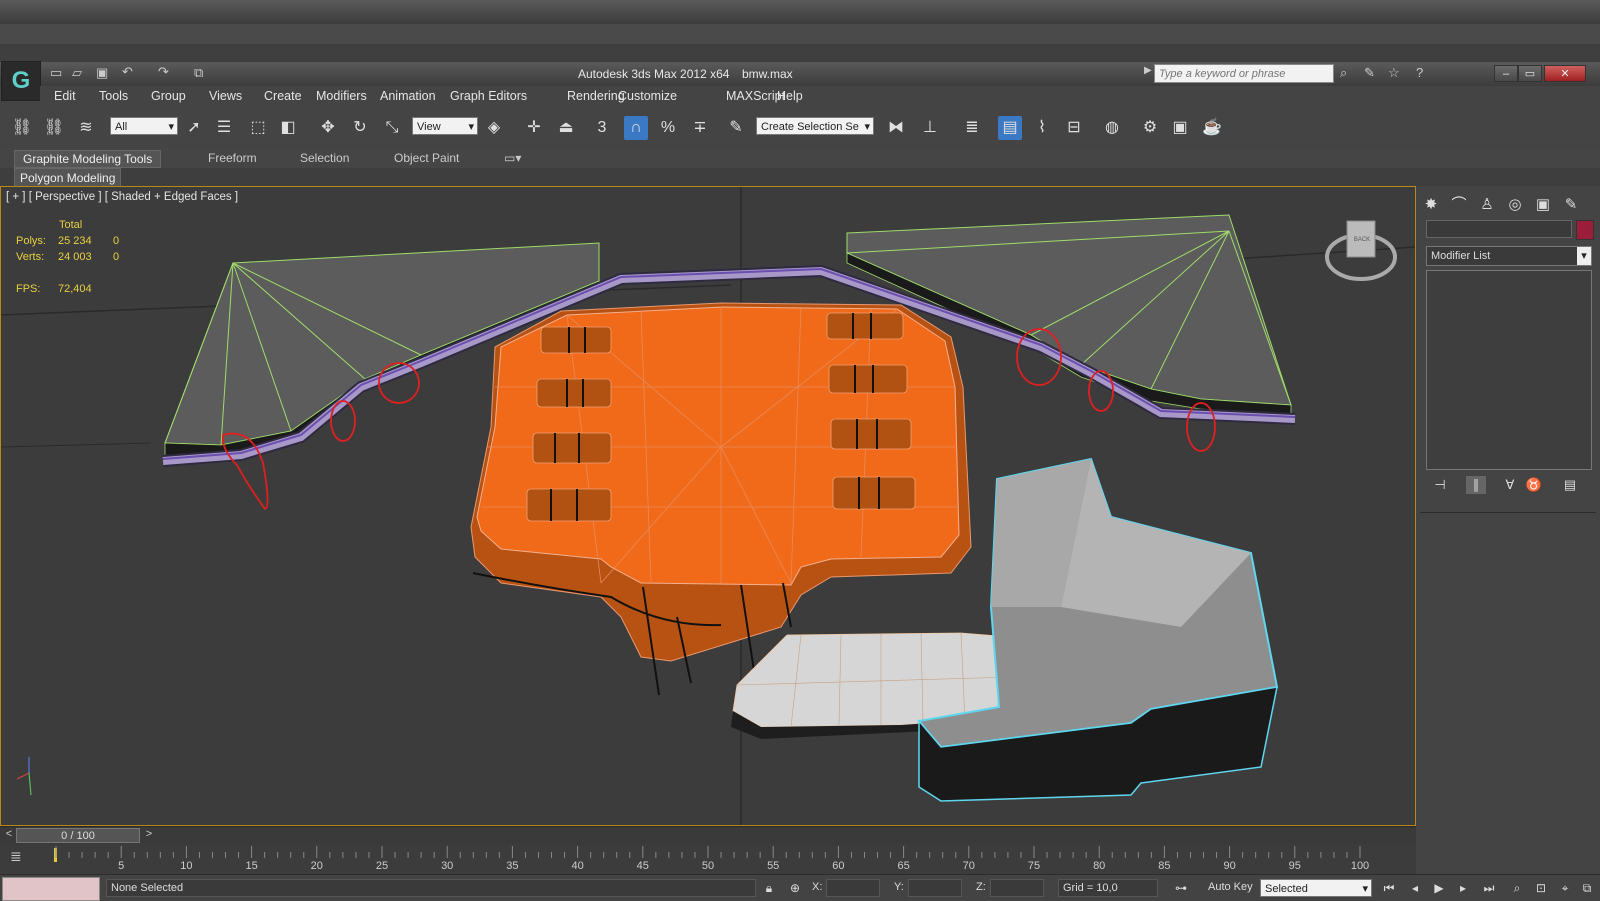 The image size is (1600, 901). What do you see at coordinates (930, 128) in the screenshot?
I see `align-icon: ⊥` at bounding box center [930, 128].